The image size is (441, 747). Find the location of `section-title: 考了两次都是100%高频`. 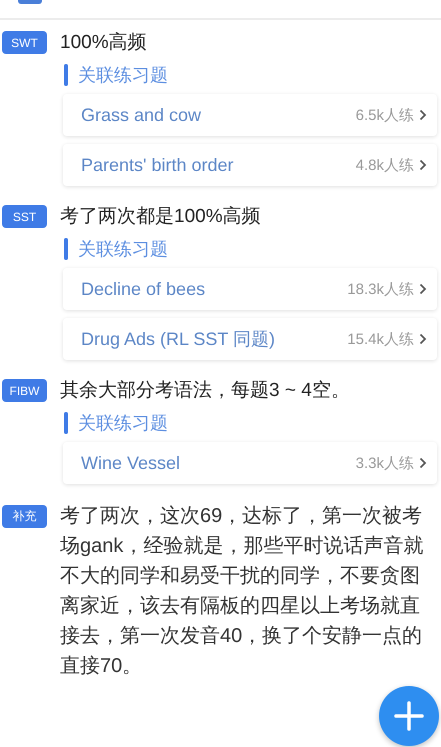

section-title: 考了两次都是100%高频 is located at coordinates (161, 217).